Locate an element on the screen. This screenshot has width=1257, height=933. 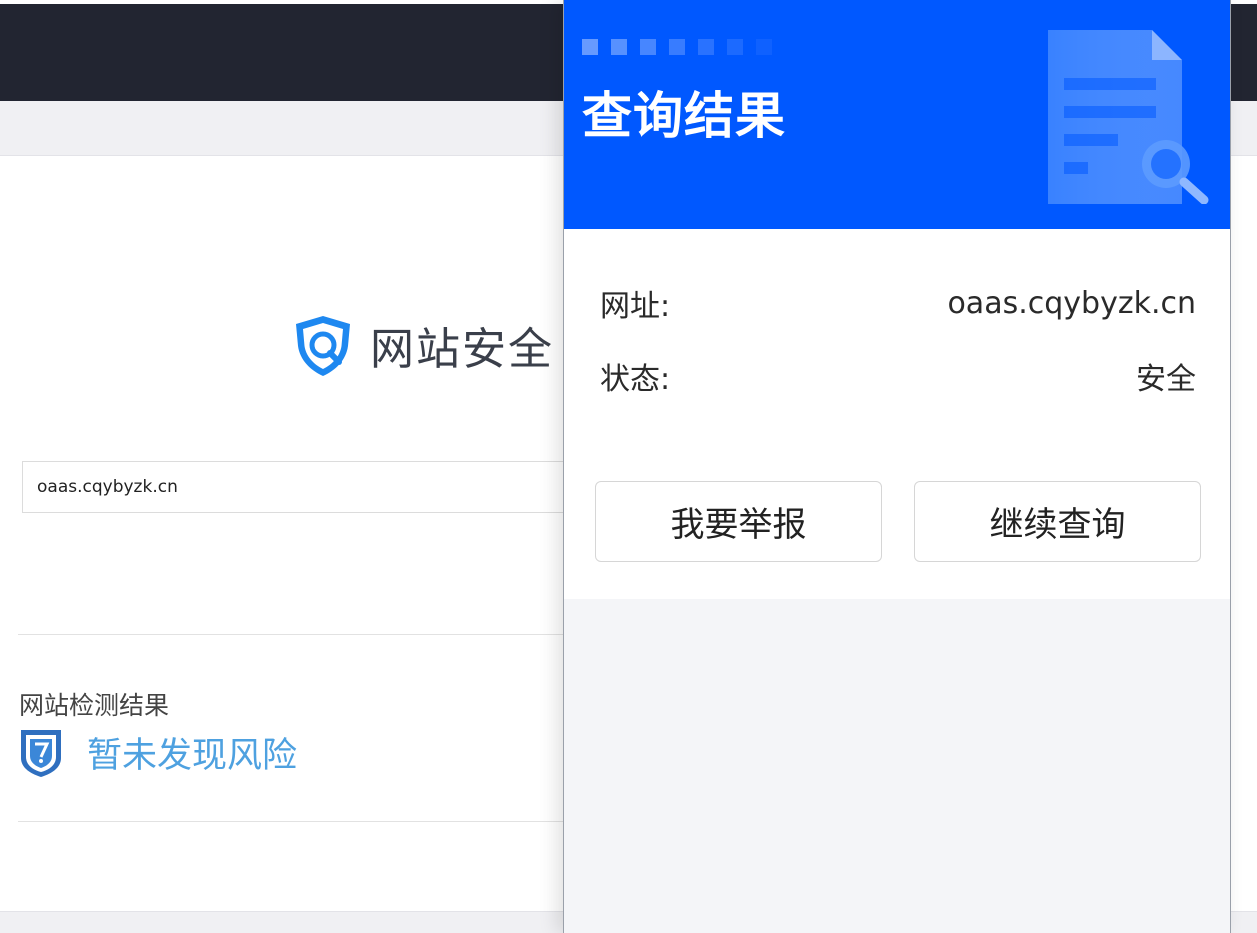
shield-search-icon is located at coordinates (323, 346).